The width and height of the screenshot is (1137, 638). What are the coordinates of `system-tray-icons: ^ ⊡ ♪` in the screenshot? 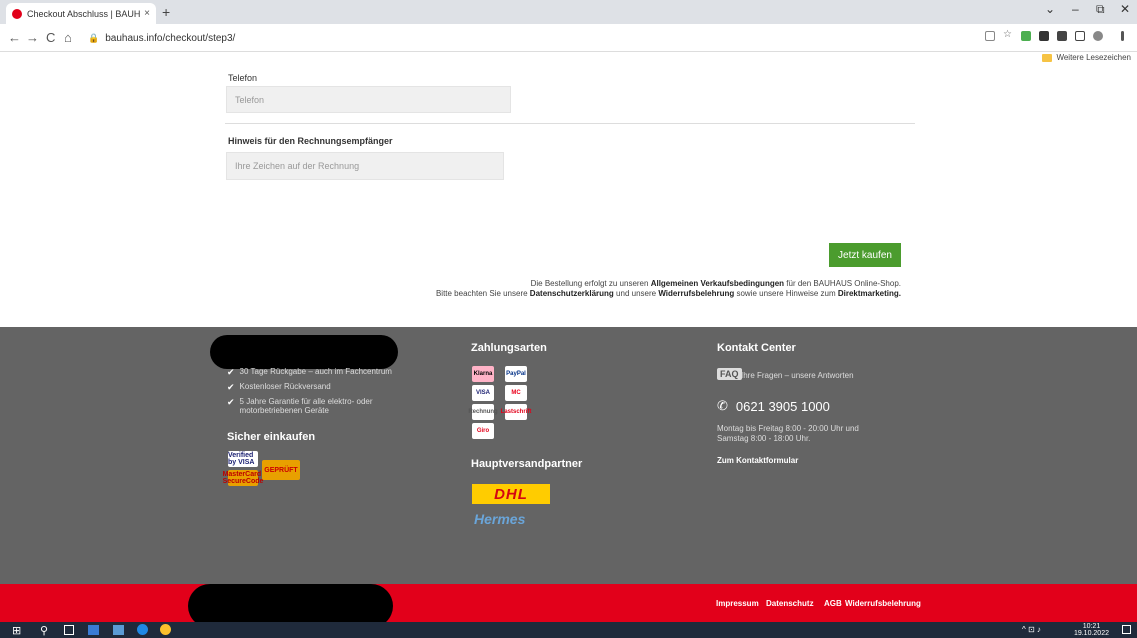 It's located at (1031, 629).